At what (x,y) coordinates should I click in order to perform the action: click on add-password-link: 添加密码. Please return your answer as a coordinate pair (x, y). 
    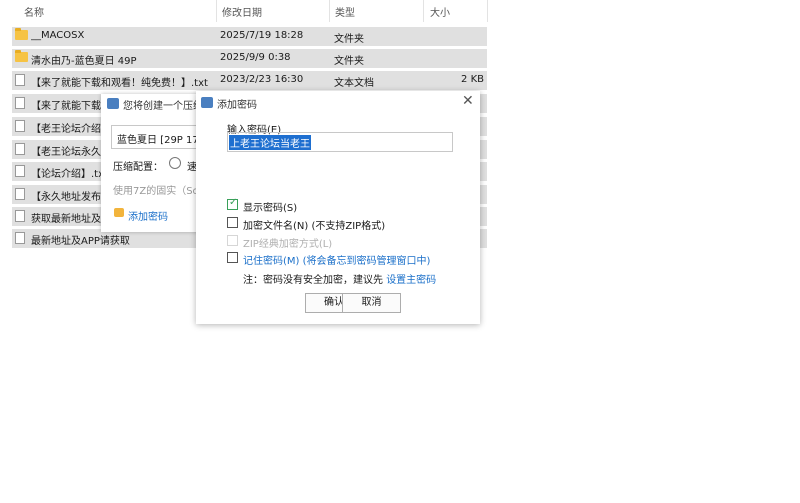
    Looking at the image, I should click on (148, 215).